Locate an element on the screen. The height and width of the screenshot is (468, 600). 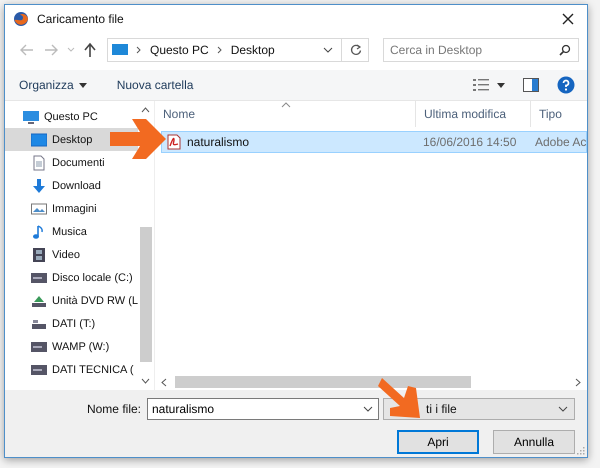
column-header: Tipo is located at coordinates (559, 114).